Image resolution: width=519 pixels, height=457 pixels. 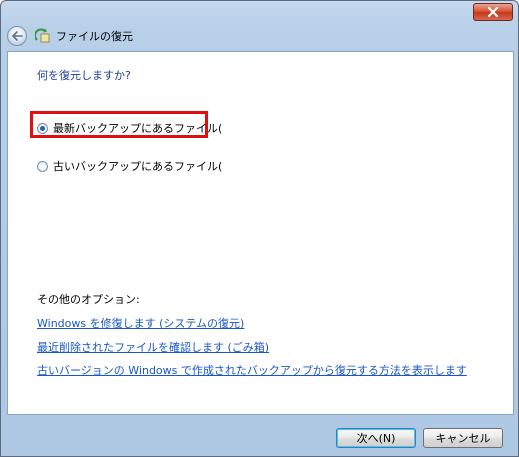 What do you see at coordinates (43, 36) in the screenshot?
I see `file-restore-icon` at bounding box center [43, 36].